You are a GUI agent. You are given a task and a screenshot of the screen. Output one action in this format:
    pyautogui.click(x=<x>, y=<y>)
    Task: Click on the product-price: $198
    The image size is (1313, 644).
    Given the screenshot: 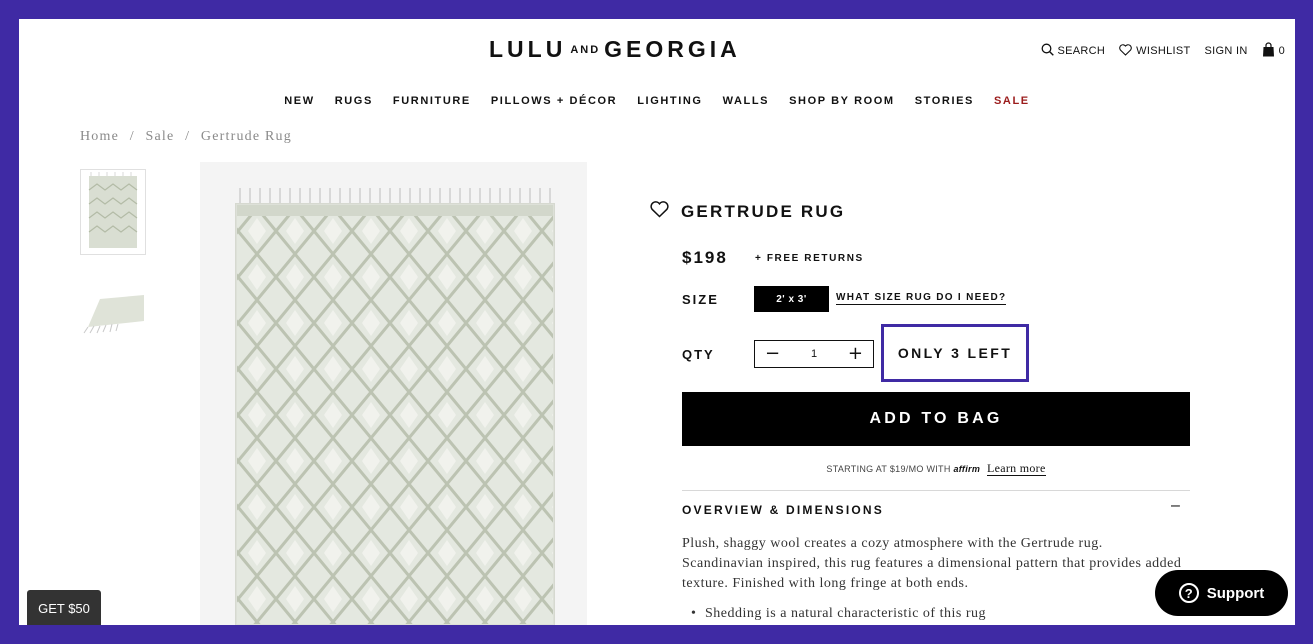 What is the action you would take?
    pyautogui.click(x=705, y=257)
    